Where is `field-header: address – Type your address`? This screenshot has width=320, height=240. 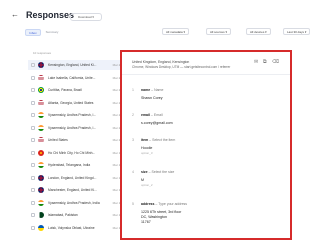 field-header: address – Type your address is located at coordinates (164, 204).